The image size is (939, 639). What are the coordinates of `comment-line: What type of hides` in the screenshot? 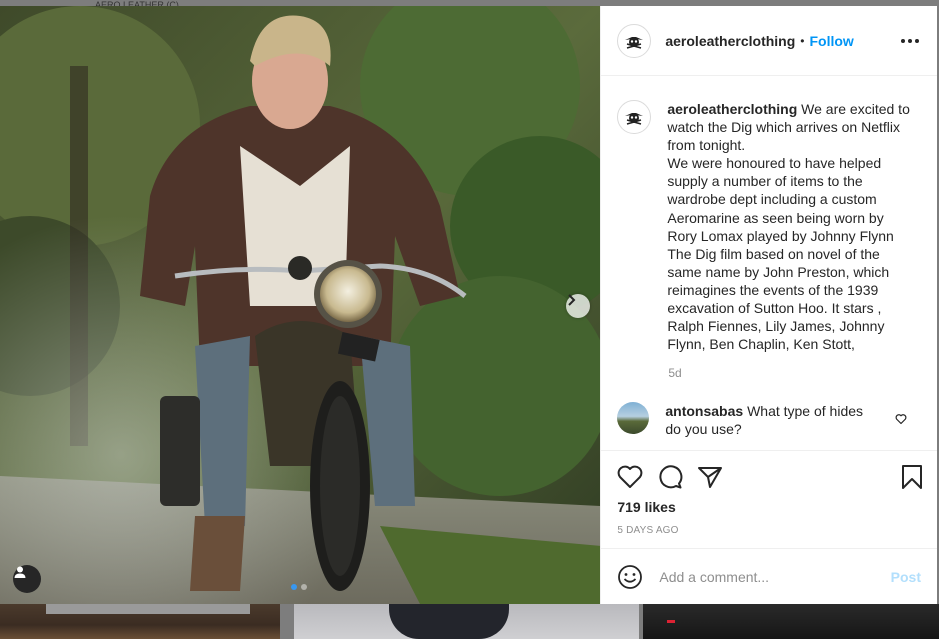 It's located at (805, 411).